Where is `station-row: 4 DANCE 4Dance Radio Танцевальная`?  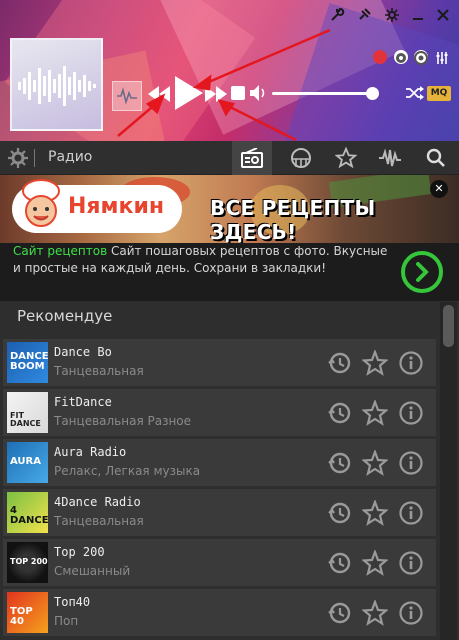 station-row: 4 DANCE 4Dance Radio Танцевальная is located at coordinates (219, 512).